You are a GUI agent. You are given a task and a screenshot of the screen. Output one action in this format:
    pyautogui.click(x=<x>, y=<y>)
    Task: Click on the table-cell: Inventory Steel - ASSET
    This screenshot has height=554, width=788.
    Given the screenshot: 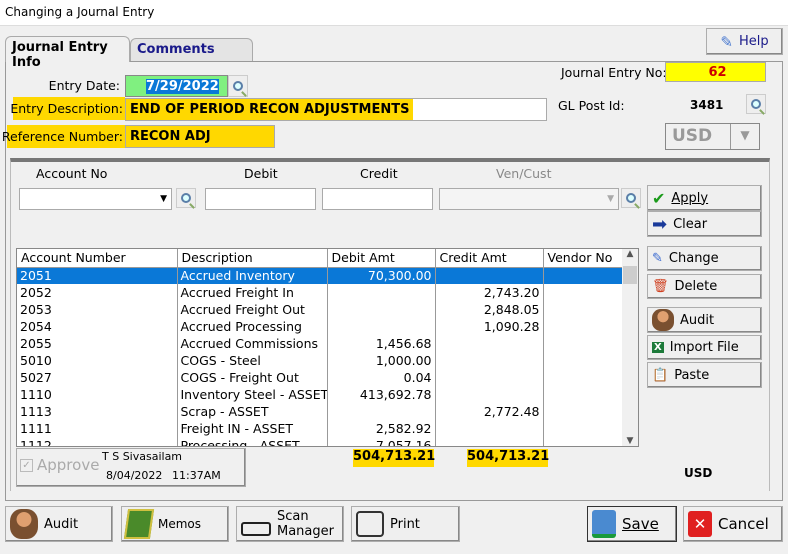 What is the action you would take?
    pyautogui.click(x=252, y=394)
    